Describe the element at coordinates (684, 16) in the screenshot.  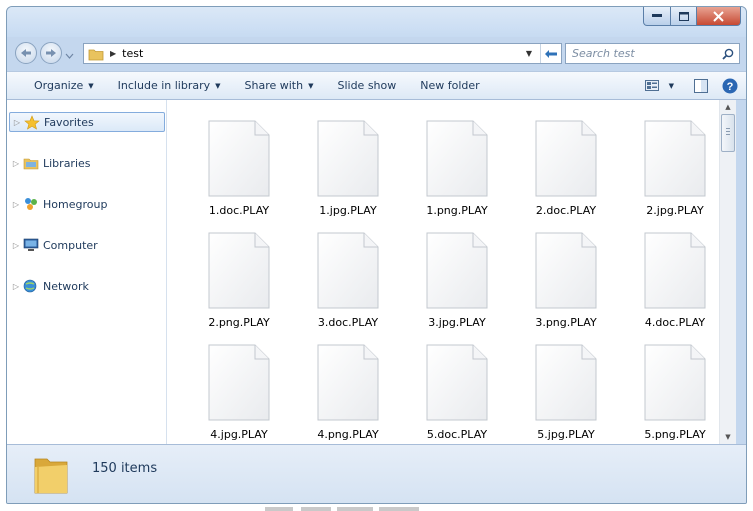
I see `maximize-button` at that location.